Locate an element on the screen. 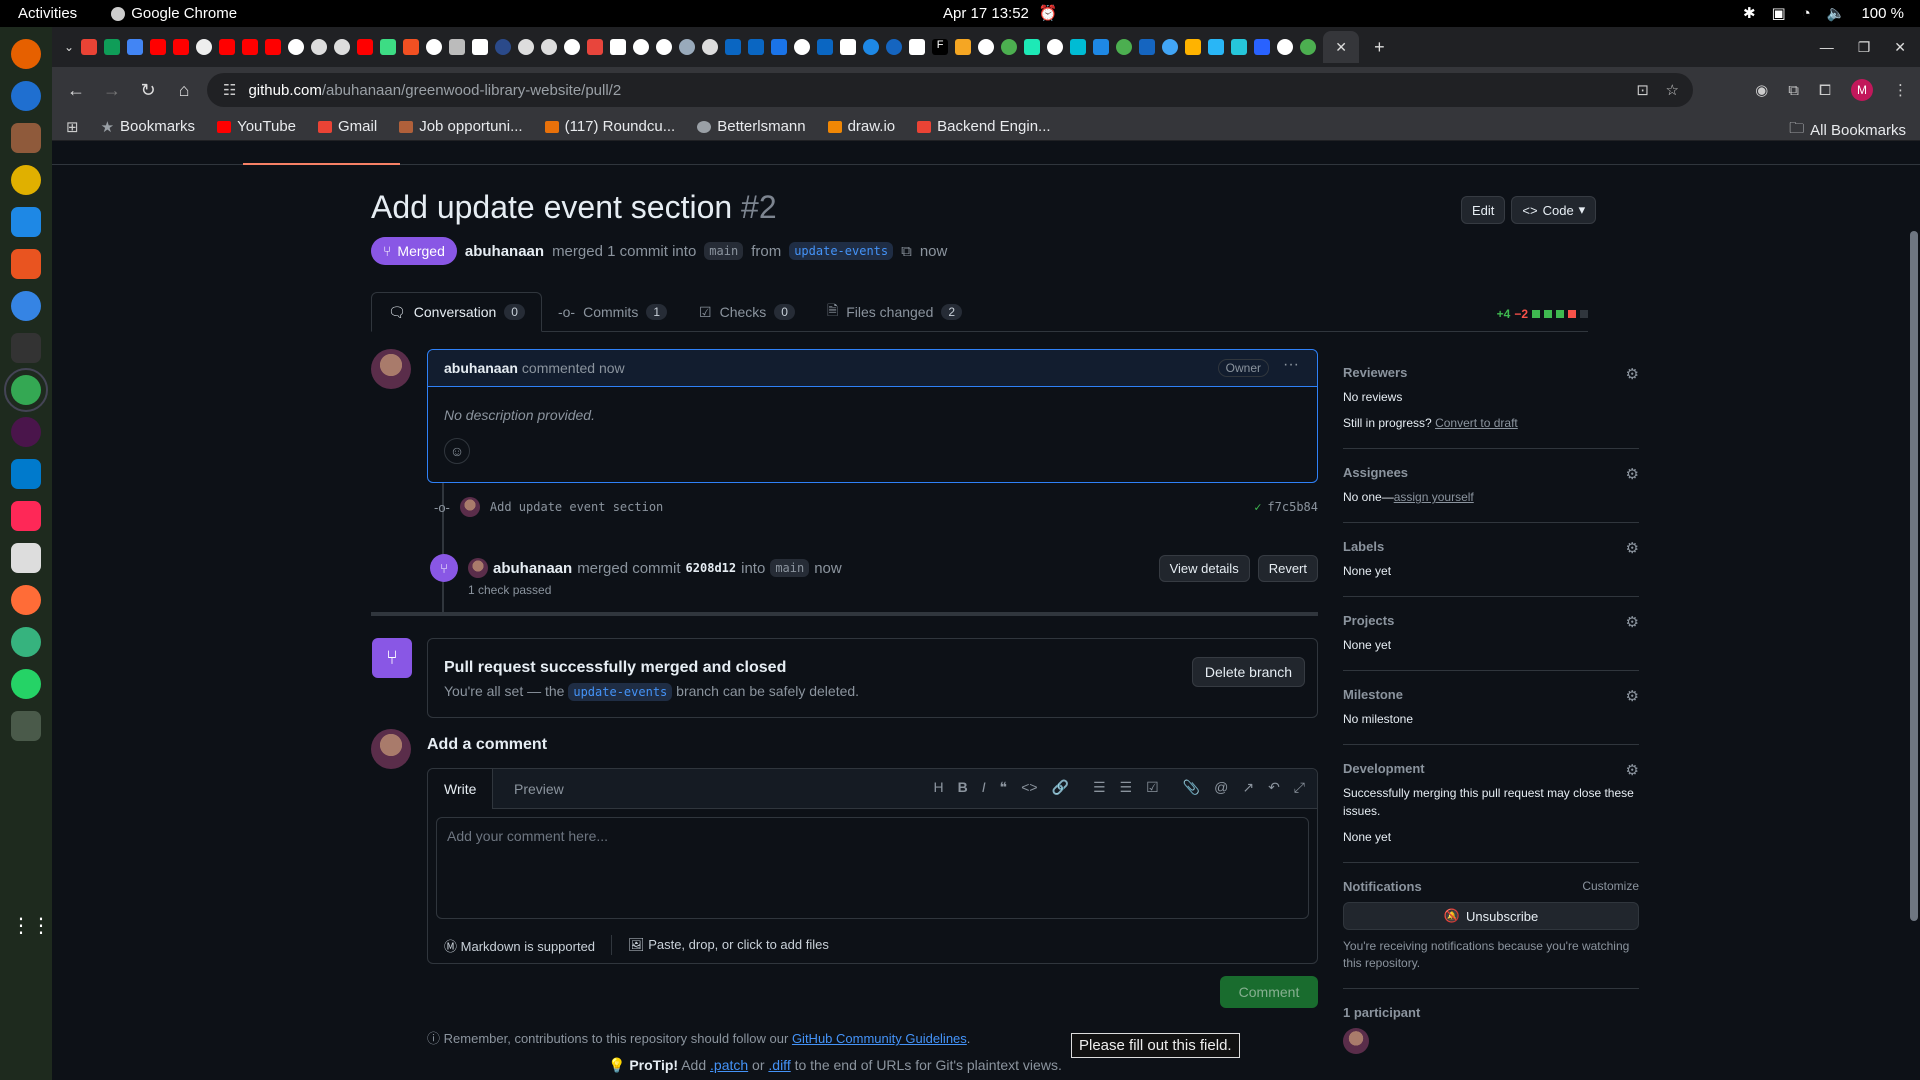 The height and width of the screenshot is (1080, 1920). tab-google-icon is located at coordinates (664, 47).